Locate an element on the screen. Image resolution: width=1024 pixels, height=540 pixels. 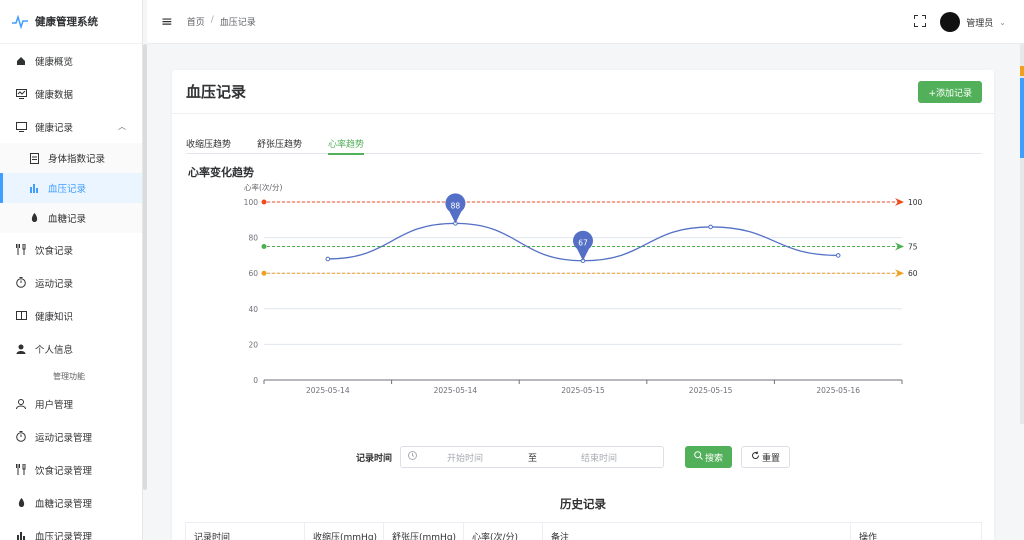
search-bar: 记录时间 开始时间 至 结束时间 搜索 重置 is located at coordinates (573, 457).